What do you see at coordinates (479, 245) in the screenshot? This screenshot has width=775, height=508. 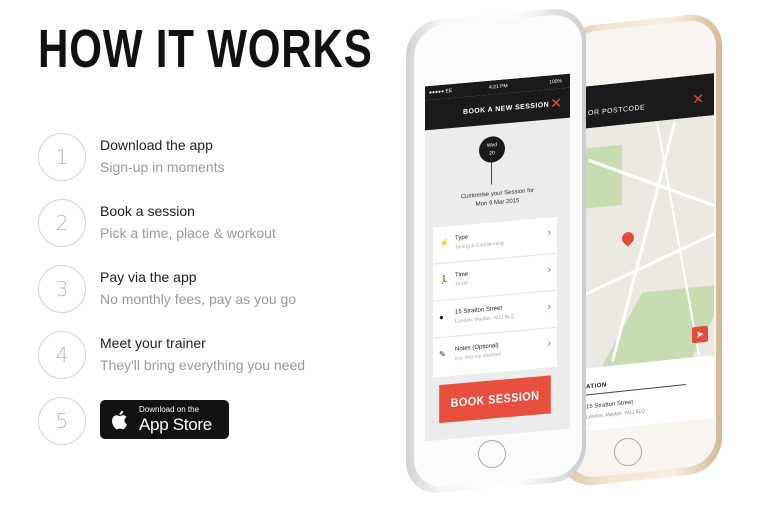 I see `option-value: Toning & Conditioning` at bounding box center [479, 245].